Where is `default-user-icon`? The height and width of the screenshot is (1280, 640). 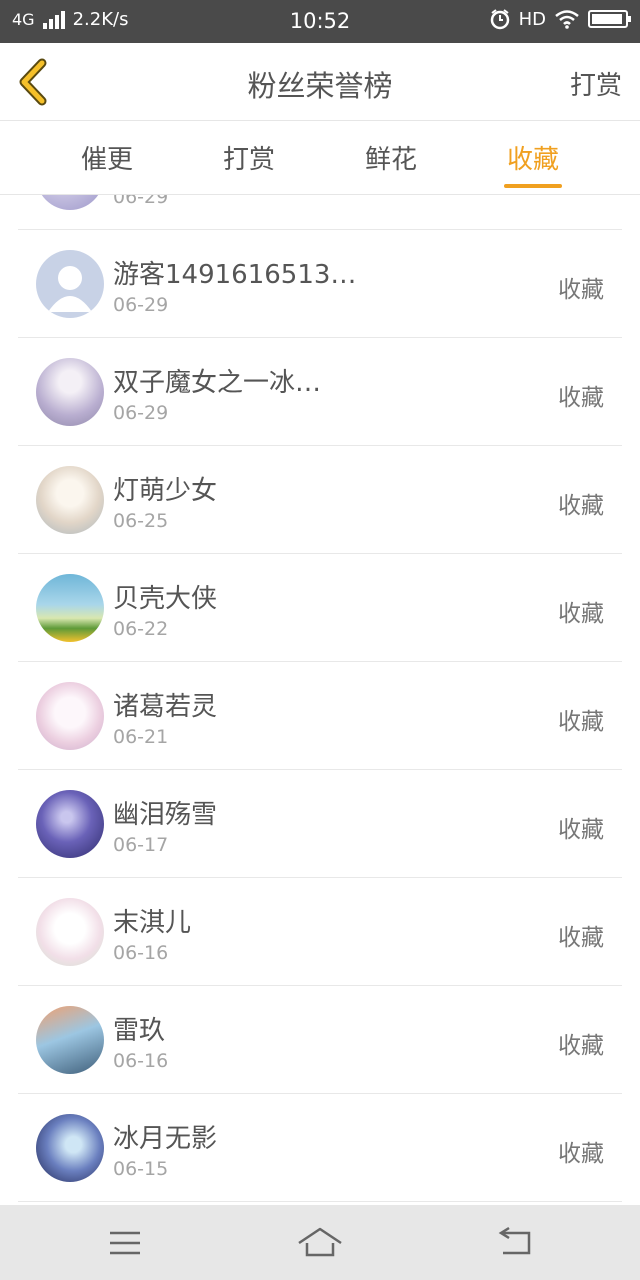
default-user-icon is located at coordinates (70, 289).